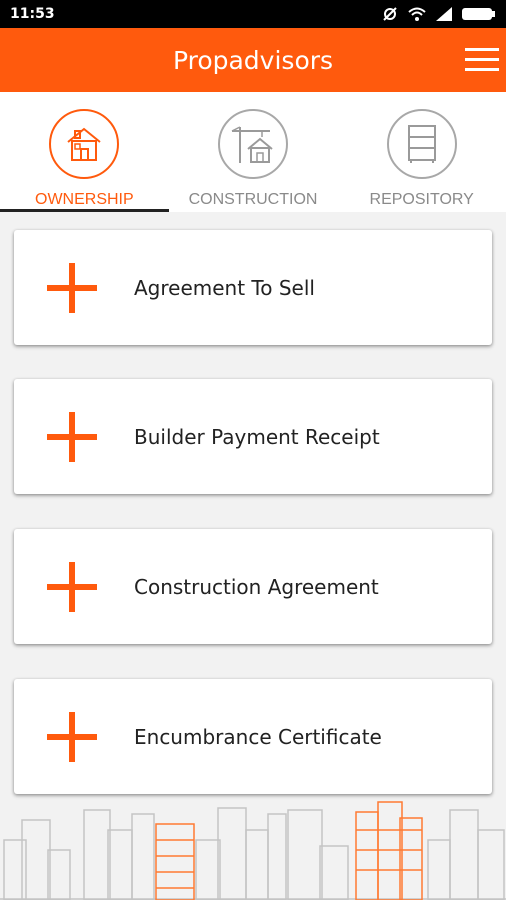  What do you see at coordinates (253, 850) in the screenshot?
I see `city-skyline-illustration` at bounding box center [253, 850].